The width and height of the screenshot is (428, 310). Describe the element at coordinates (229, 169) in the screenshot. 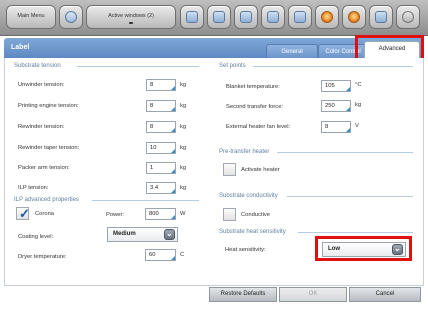

I see `activate-heater-checkbox` at that location.